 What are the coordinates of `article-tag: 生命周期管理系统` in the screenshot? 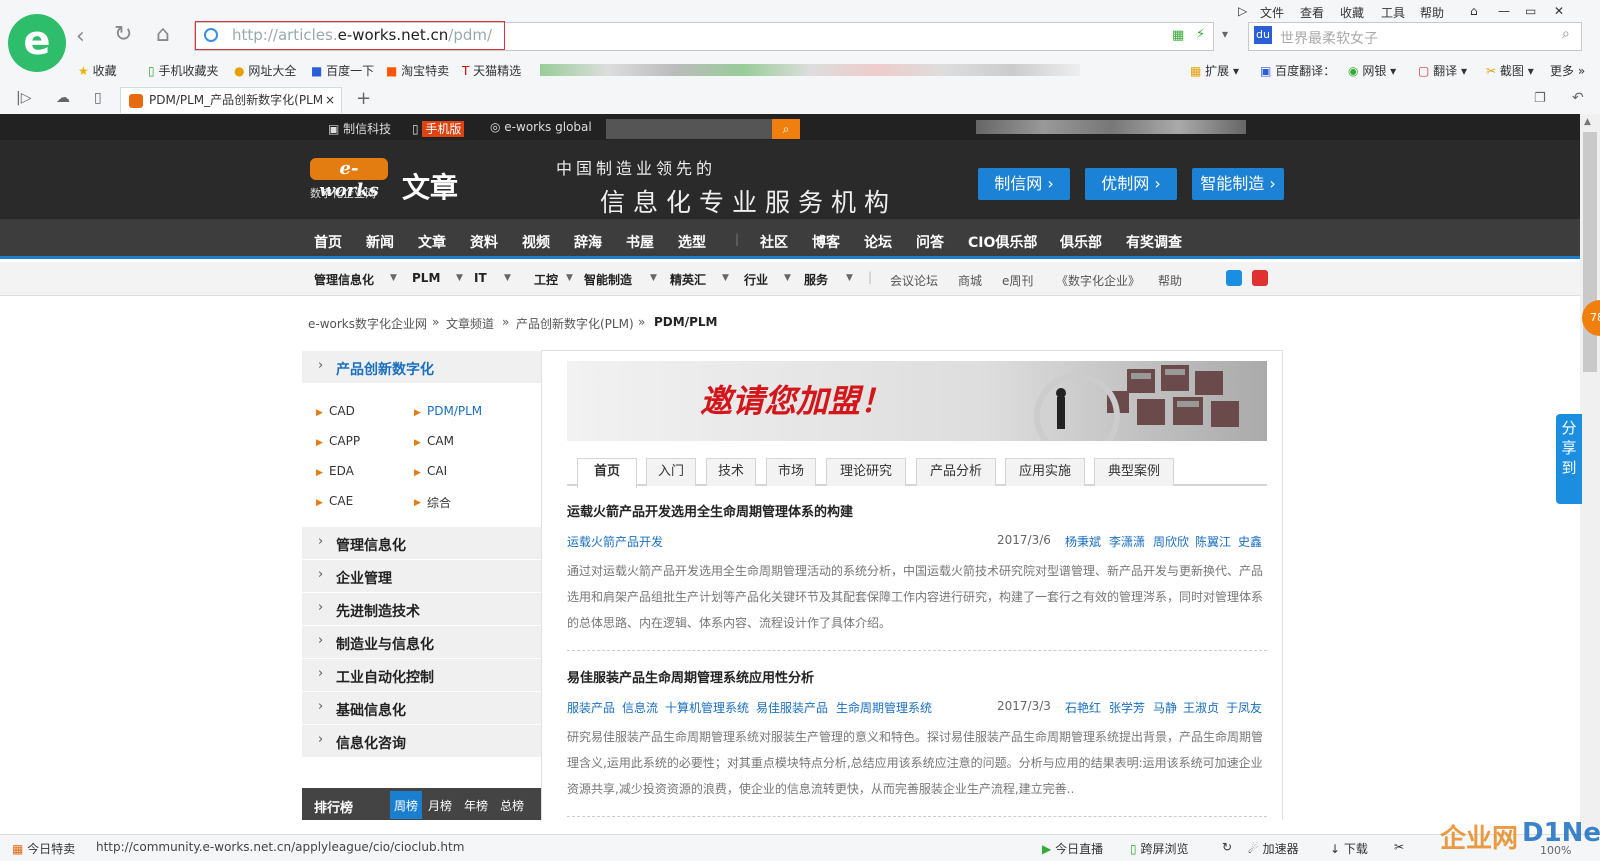 It's located at (884, 707).